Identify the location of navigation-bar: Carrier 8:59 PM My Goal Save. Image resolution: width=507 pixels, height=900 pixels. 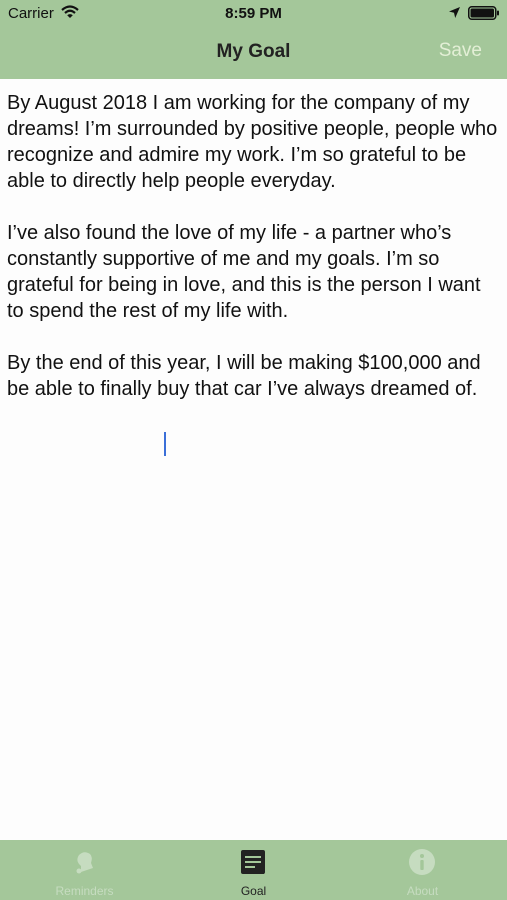
(253, 39).